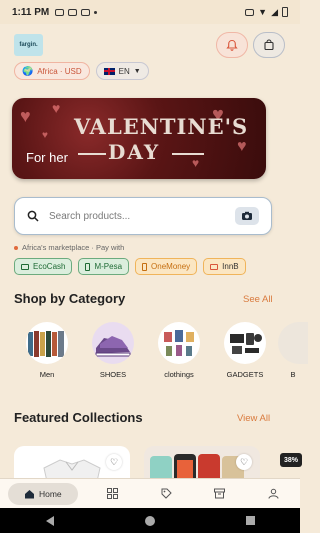 The height and width of the screenshot is (533, 320). Describe the element at coordinates (43, 493) in the screenshot. I see `nav-home: Home` at that location.